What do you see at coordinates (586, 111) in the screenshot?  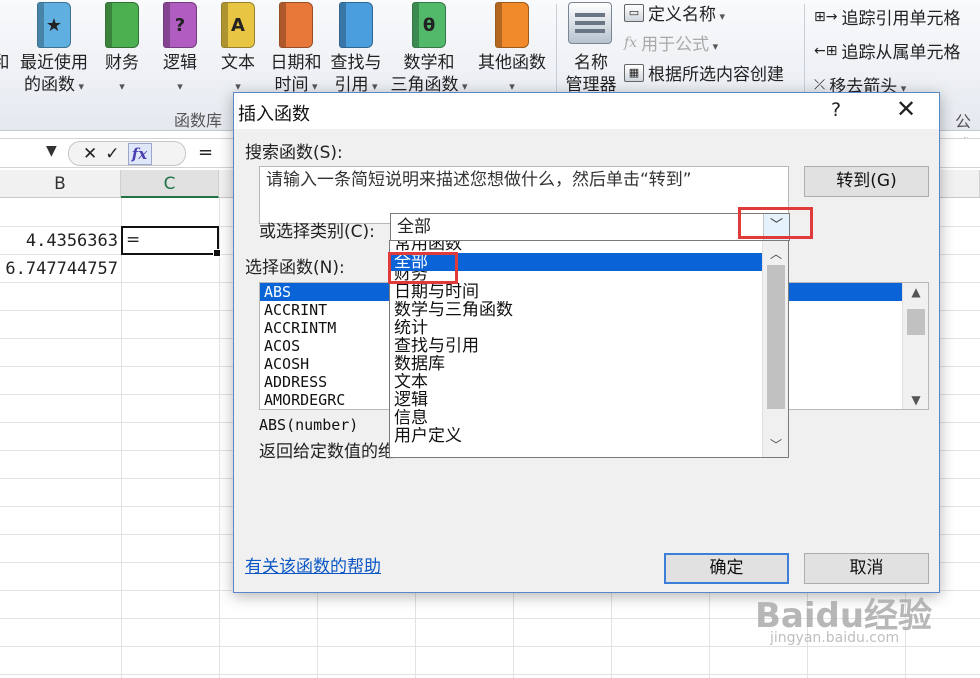 I see `dialog-titlebar: 插入函数 ? ✕` at bounding box center [586, 111].